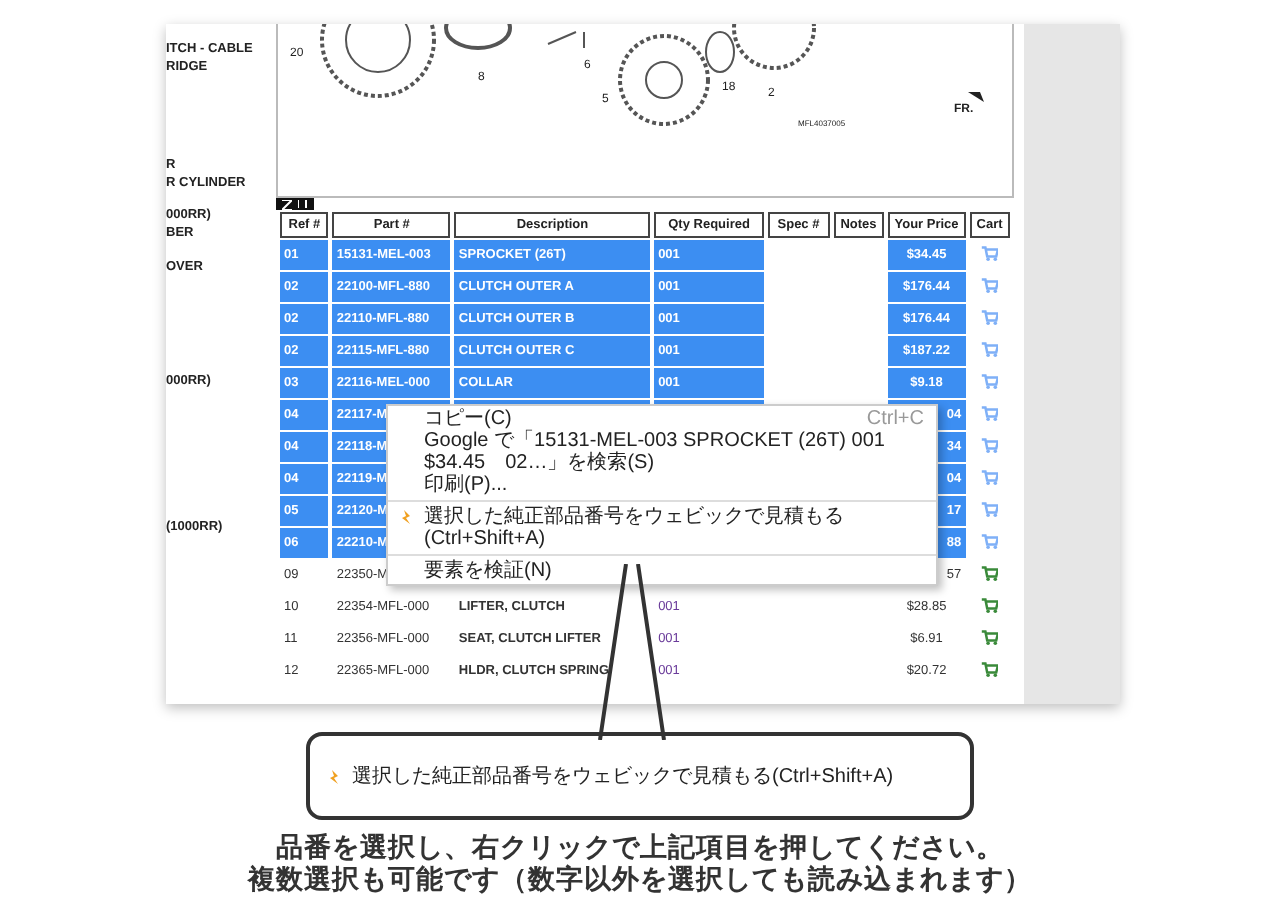  Describe the element at coordinates (623, 776) in the screenshot. I see `callout-text: 選択した純正部品番号をウェビックで見積もる(Ctrl+Shift+A)` at that location.